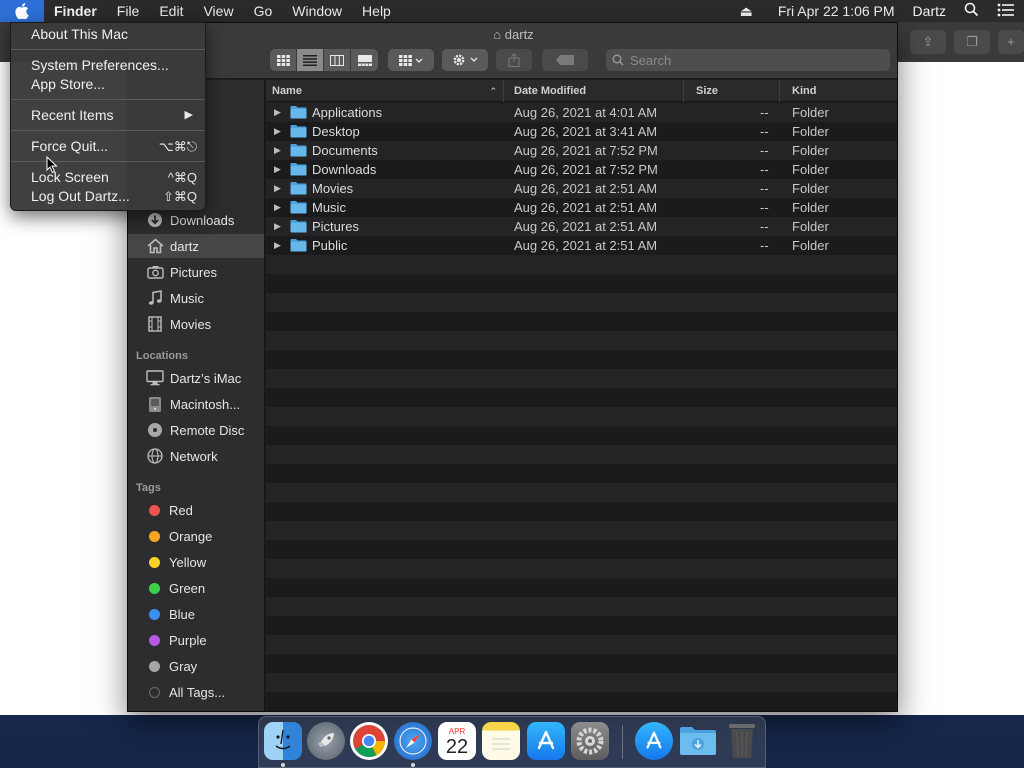  What do you see at coordinates (196, 378) in the screenshot?
I see `sidebar-item-imac: Dartz’s iMac` at bounding box center [196, 378].